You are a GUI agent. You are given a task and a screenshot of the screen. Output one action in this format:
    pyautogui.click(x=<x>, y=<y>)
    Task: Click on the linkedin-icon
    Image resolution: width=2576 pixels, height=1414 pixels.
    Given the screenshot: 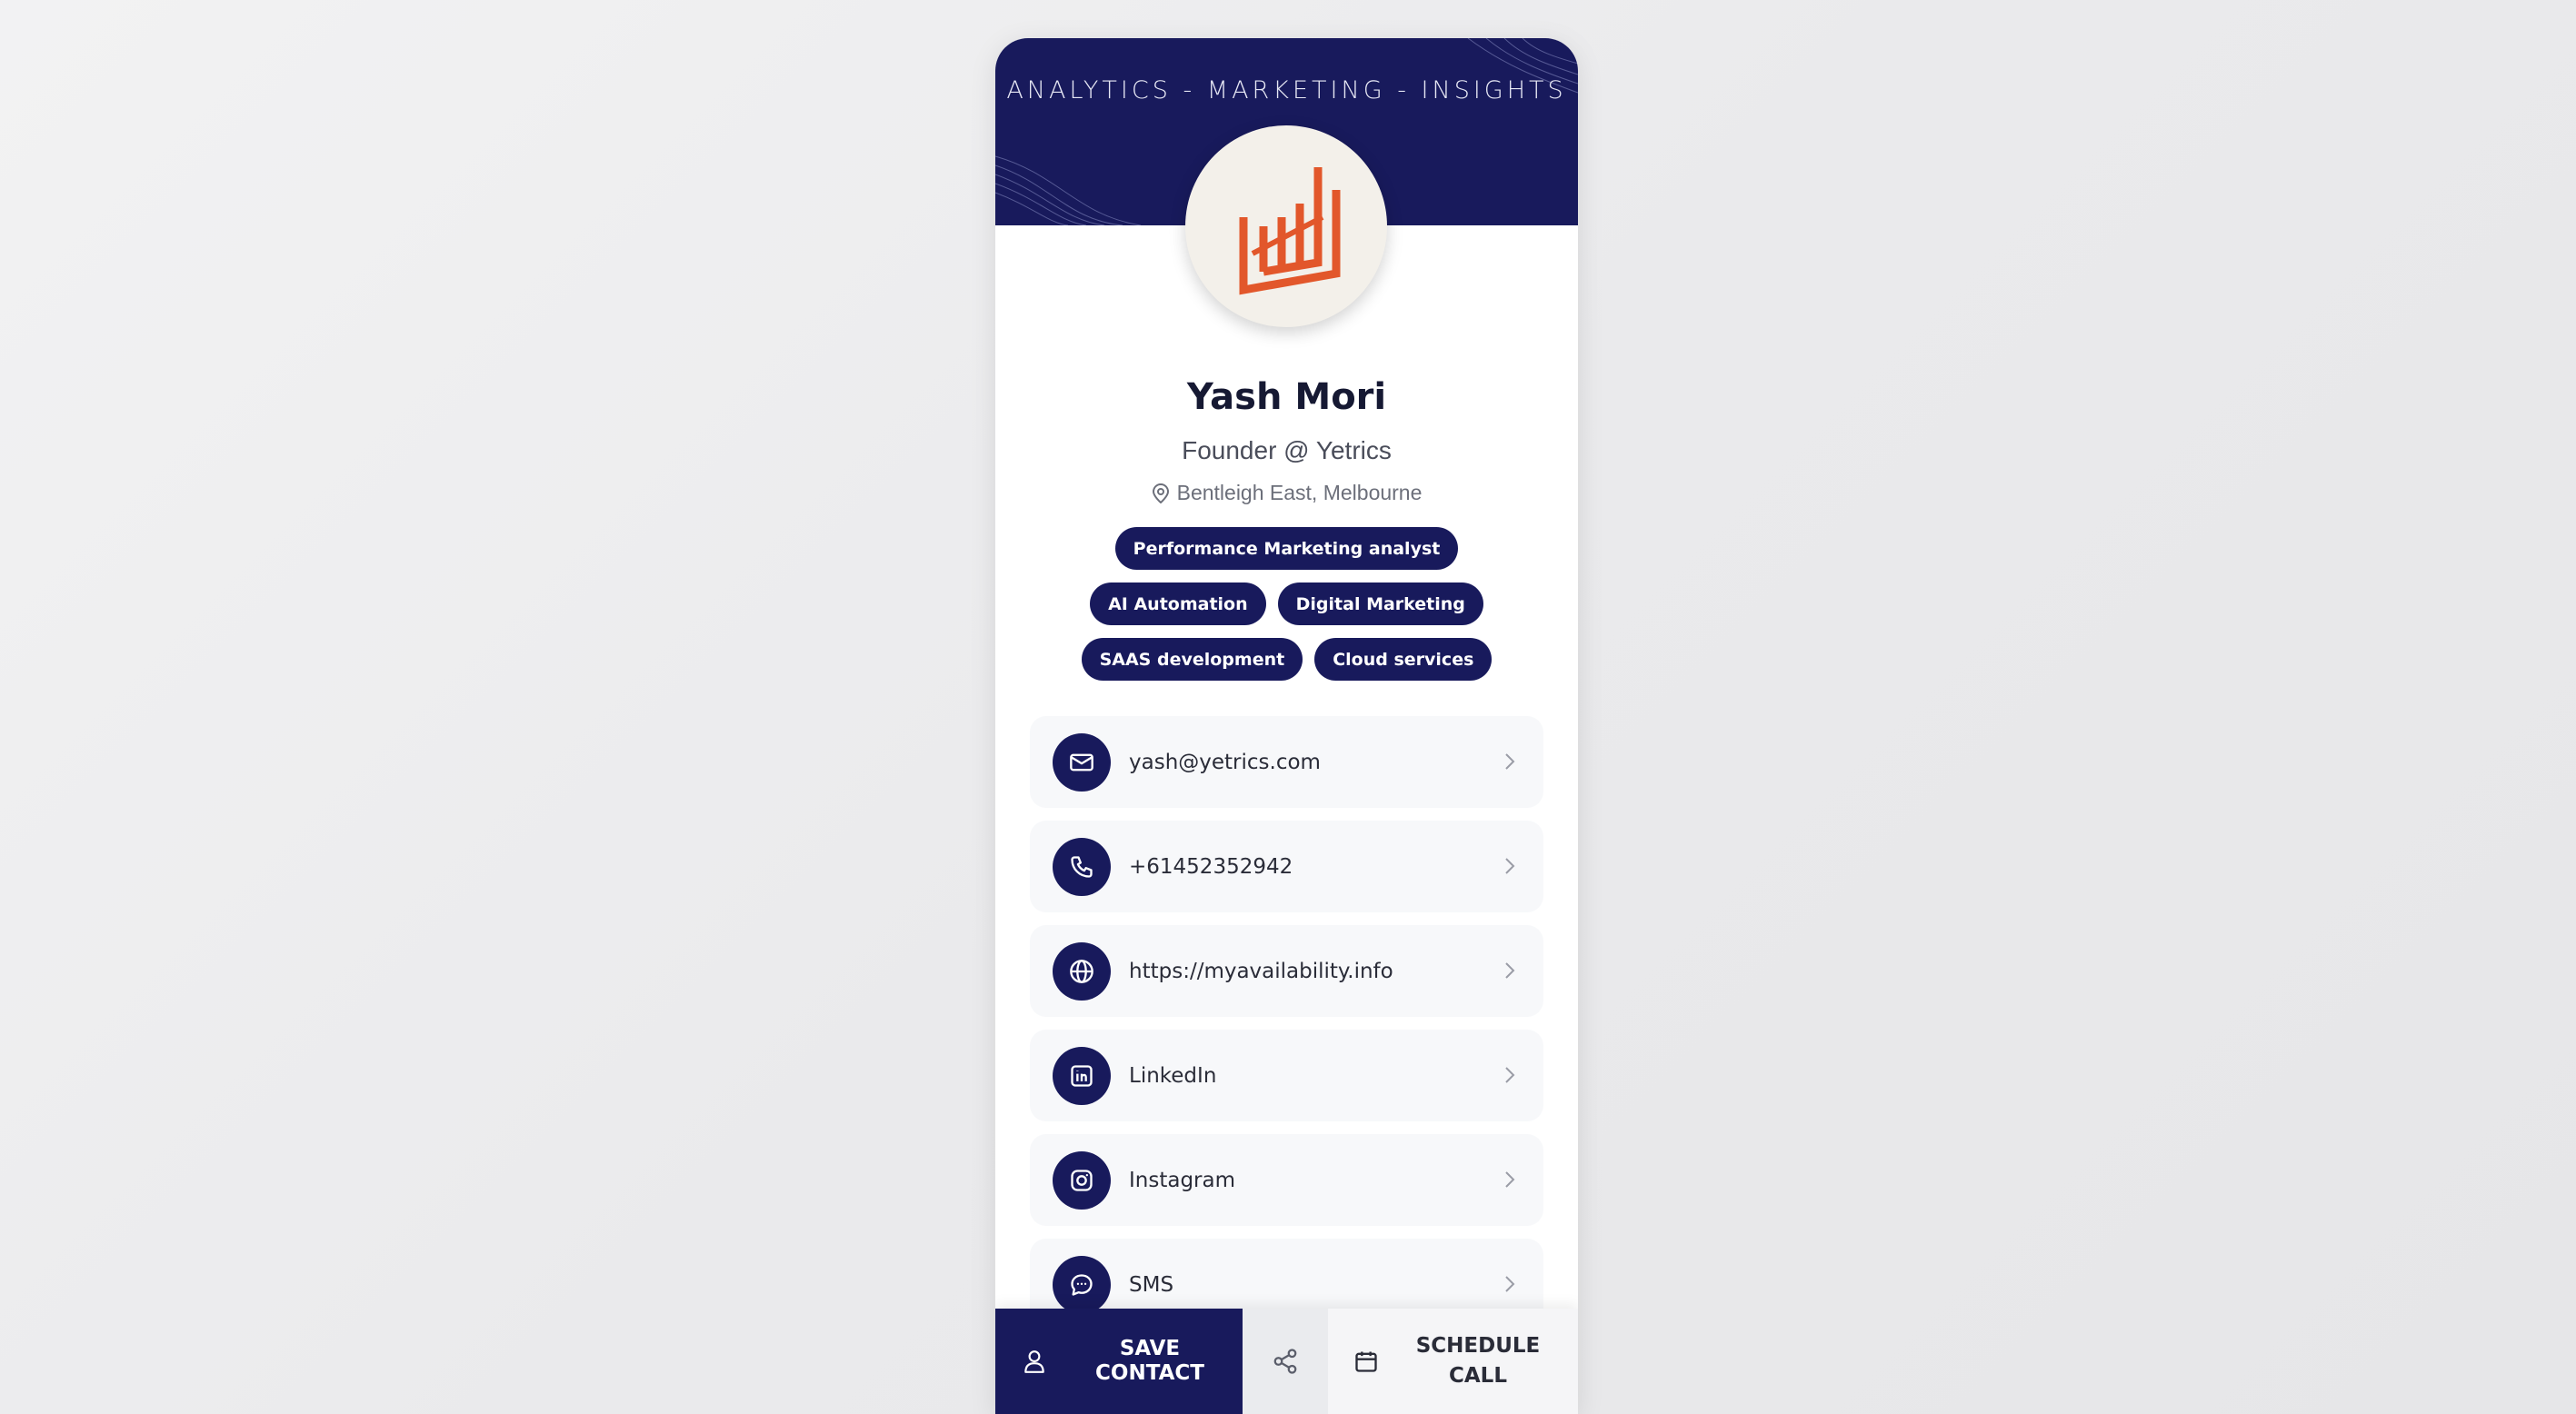 What is the action you would take?
    pyautogui.click(x=1082, y=1075)
    